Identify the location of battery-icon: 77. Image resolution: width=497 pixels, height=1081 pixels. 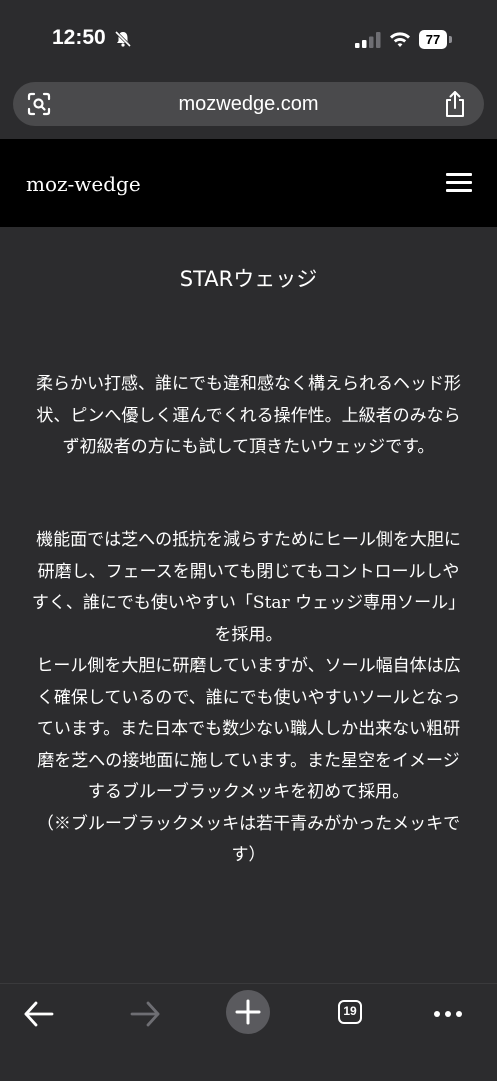
(436, 40).